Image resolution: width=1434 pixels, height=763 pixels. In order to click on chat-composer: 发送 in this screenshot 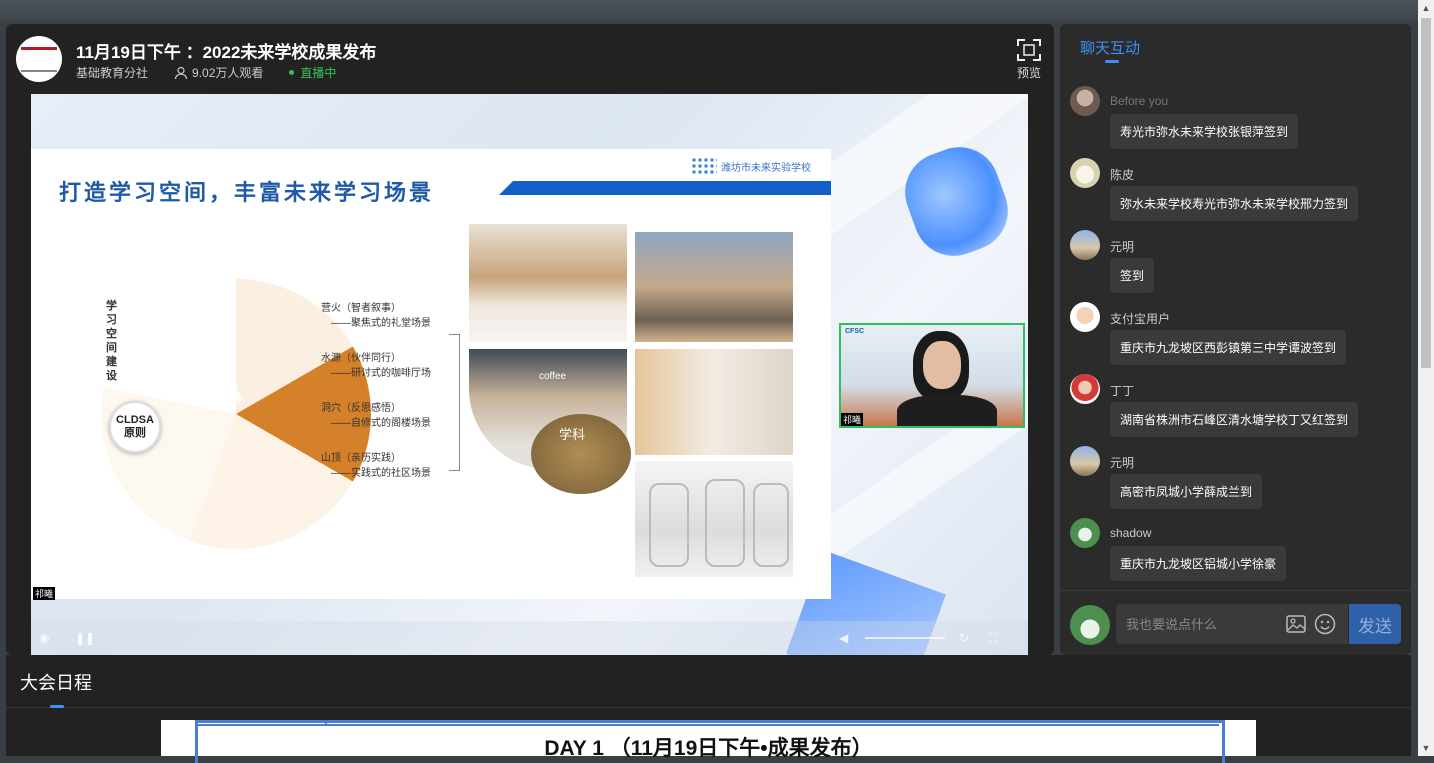, I will do `click(1235, 622)`.